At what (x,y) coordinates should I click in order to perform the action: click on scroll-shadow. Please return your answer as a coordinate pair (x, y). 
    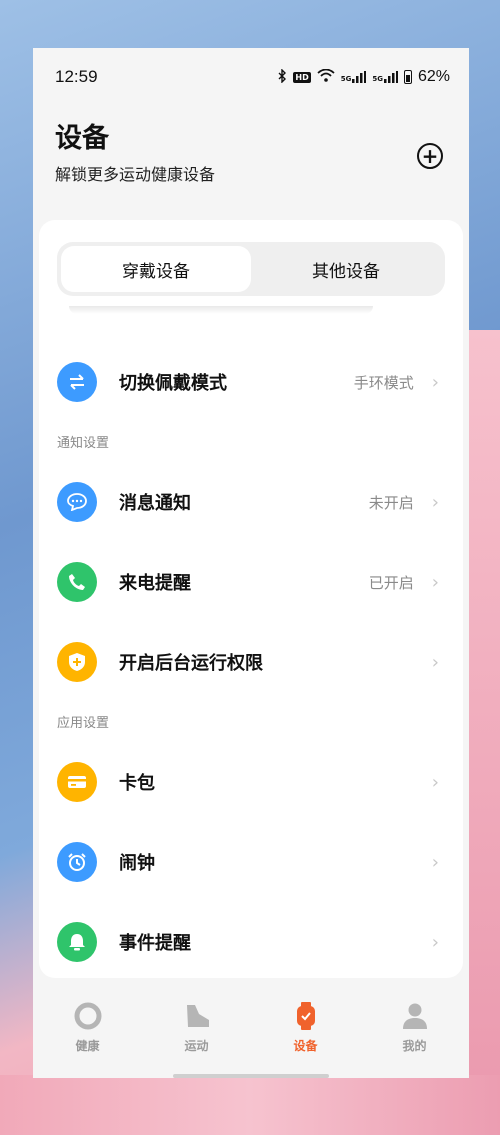
    Looking at the image, I should click on (221, 310).